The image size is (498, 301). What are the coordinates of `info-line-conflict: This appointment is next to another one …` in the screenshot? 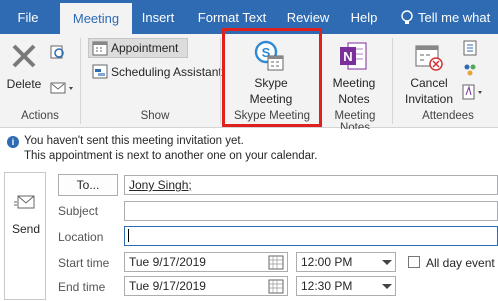 It's located at (171, 156).